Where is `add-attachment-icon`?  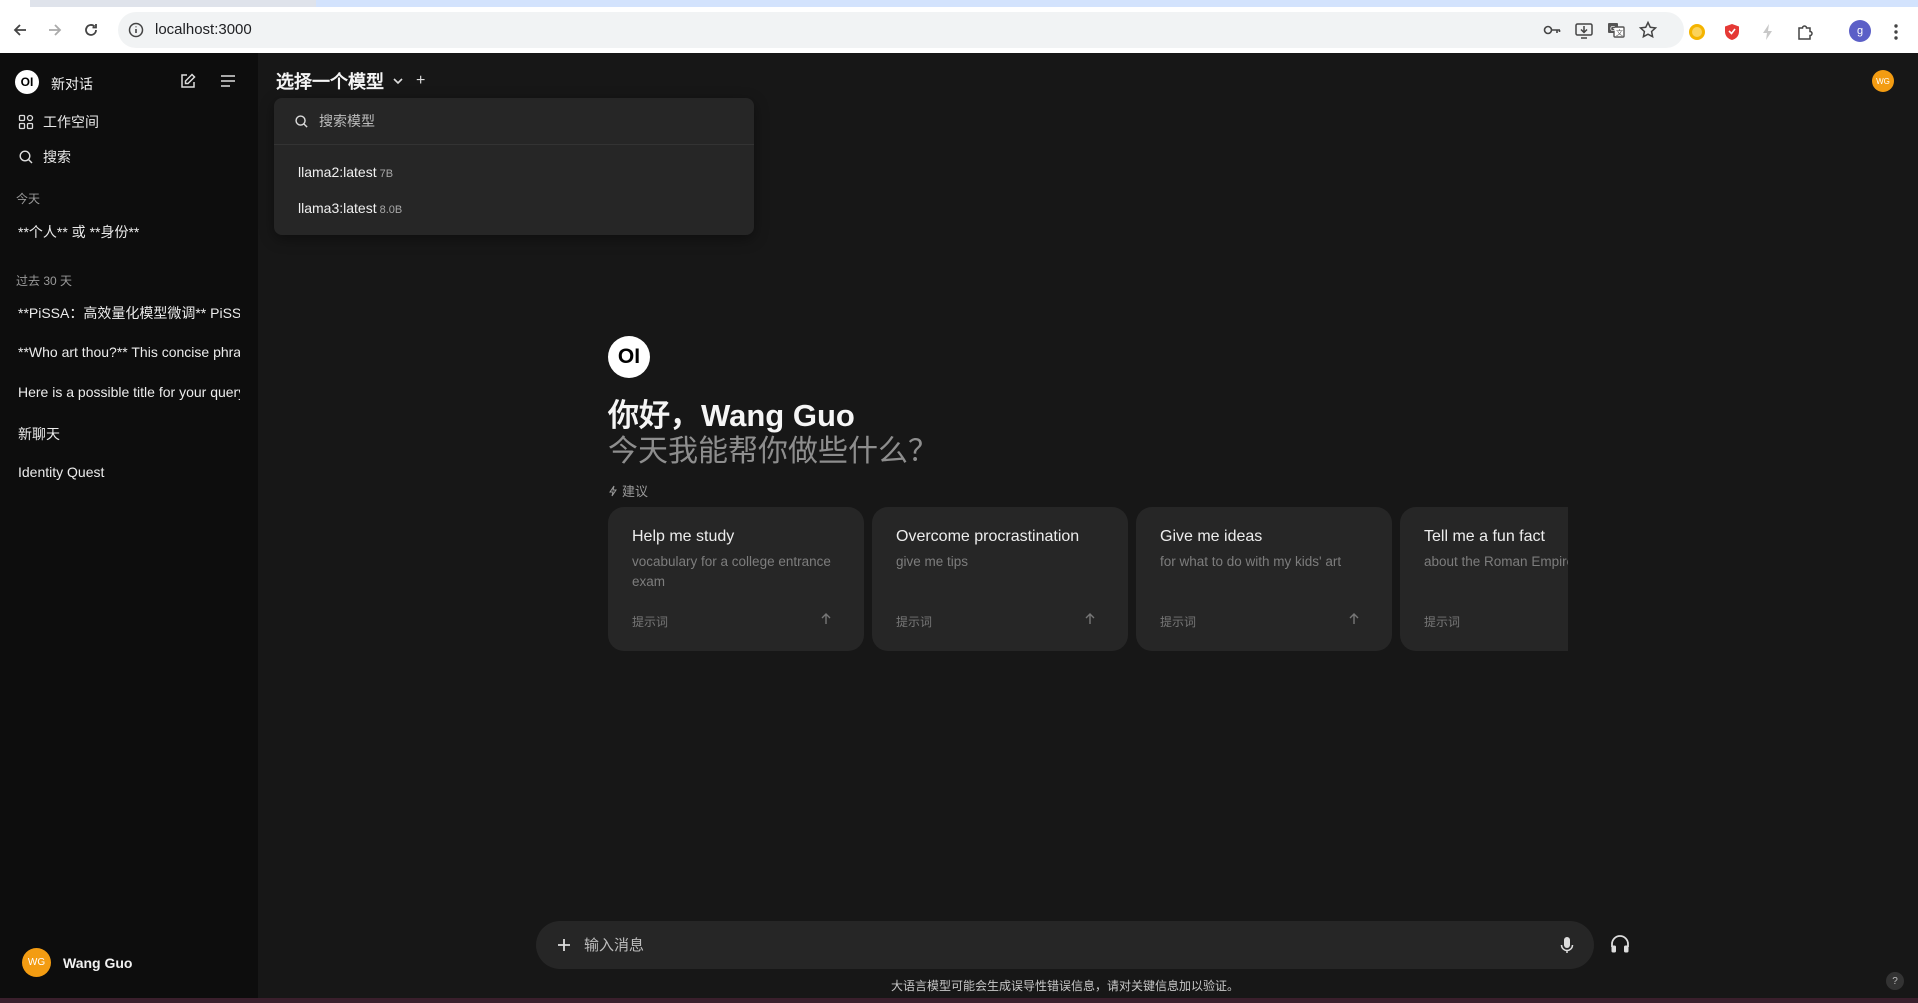 add-attachment-icon is located at coordinates (564, 945).